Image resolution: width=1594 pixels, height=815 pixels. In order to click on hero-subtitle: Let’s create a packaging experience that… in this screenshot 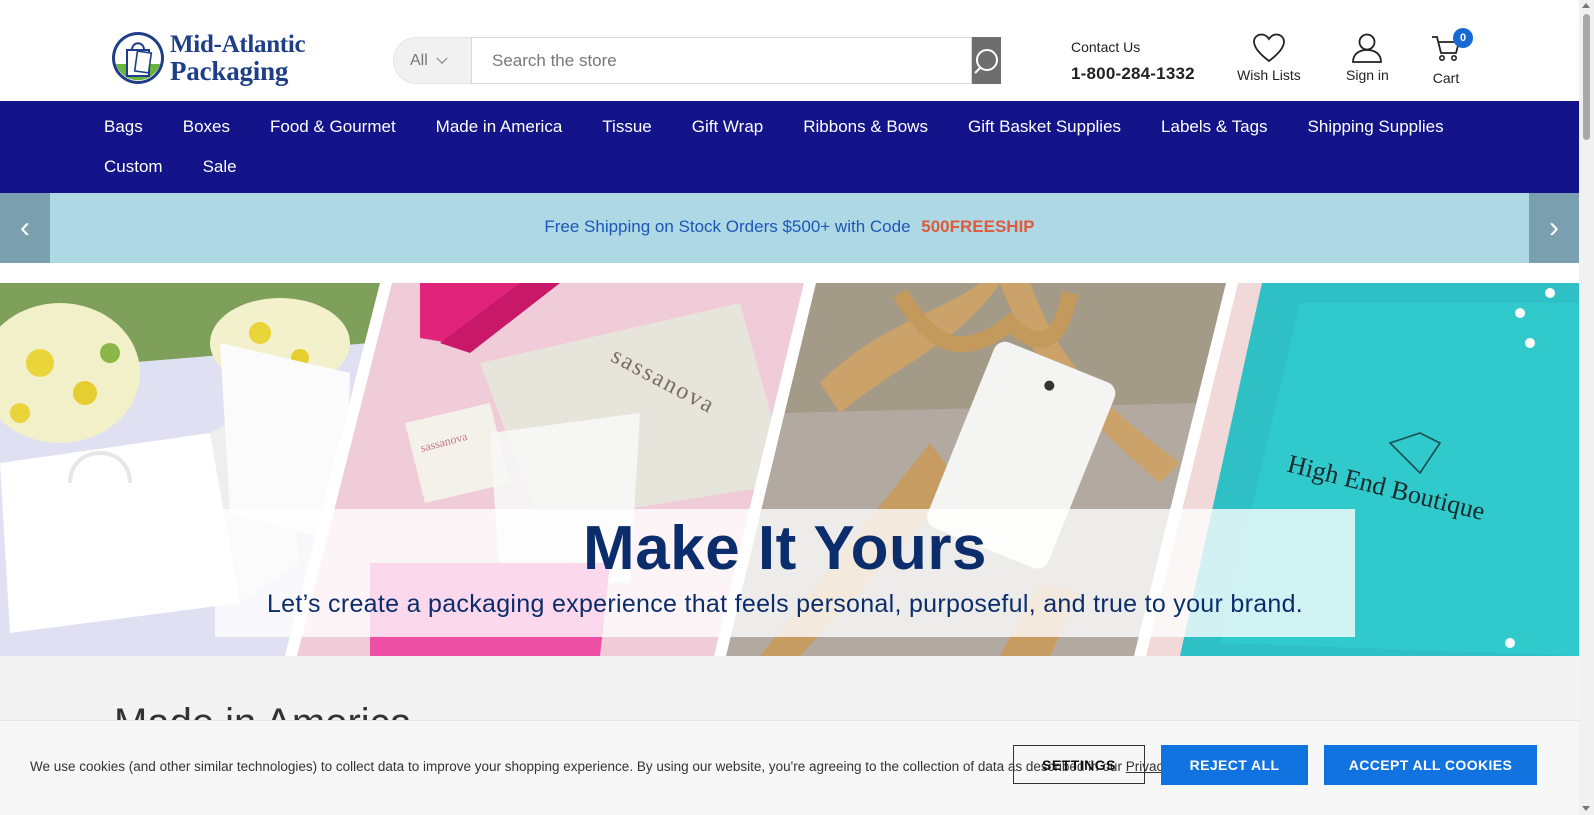, I will do `click(785, 604)`.